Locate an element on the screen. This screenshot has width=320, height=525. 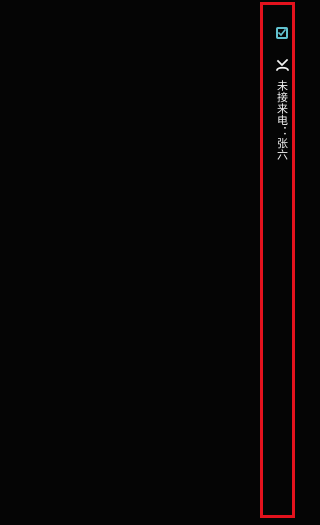
notification-panel: 未接来电：张六 is located at coordinates (277, 260).